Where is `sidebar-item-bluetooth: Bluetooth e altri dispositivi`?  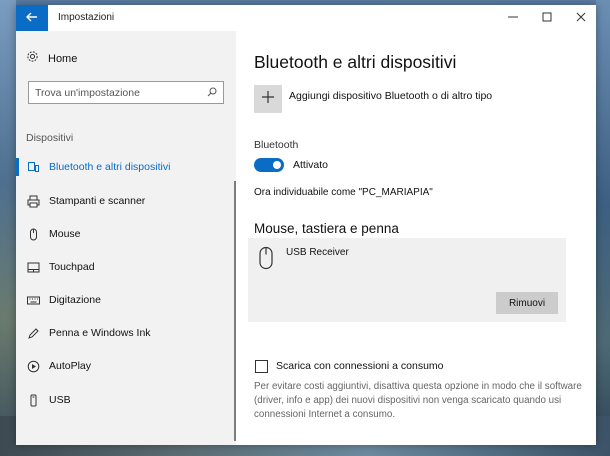
sidebar-item-bluetooth: Bluetooth e altri dispositivi is located at coordinates (126, 167).